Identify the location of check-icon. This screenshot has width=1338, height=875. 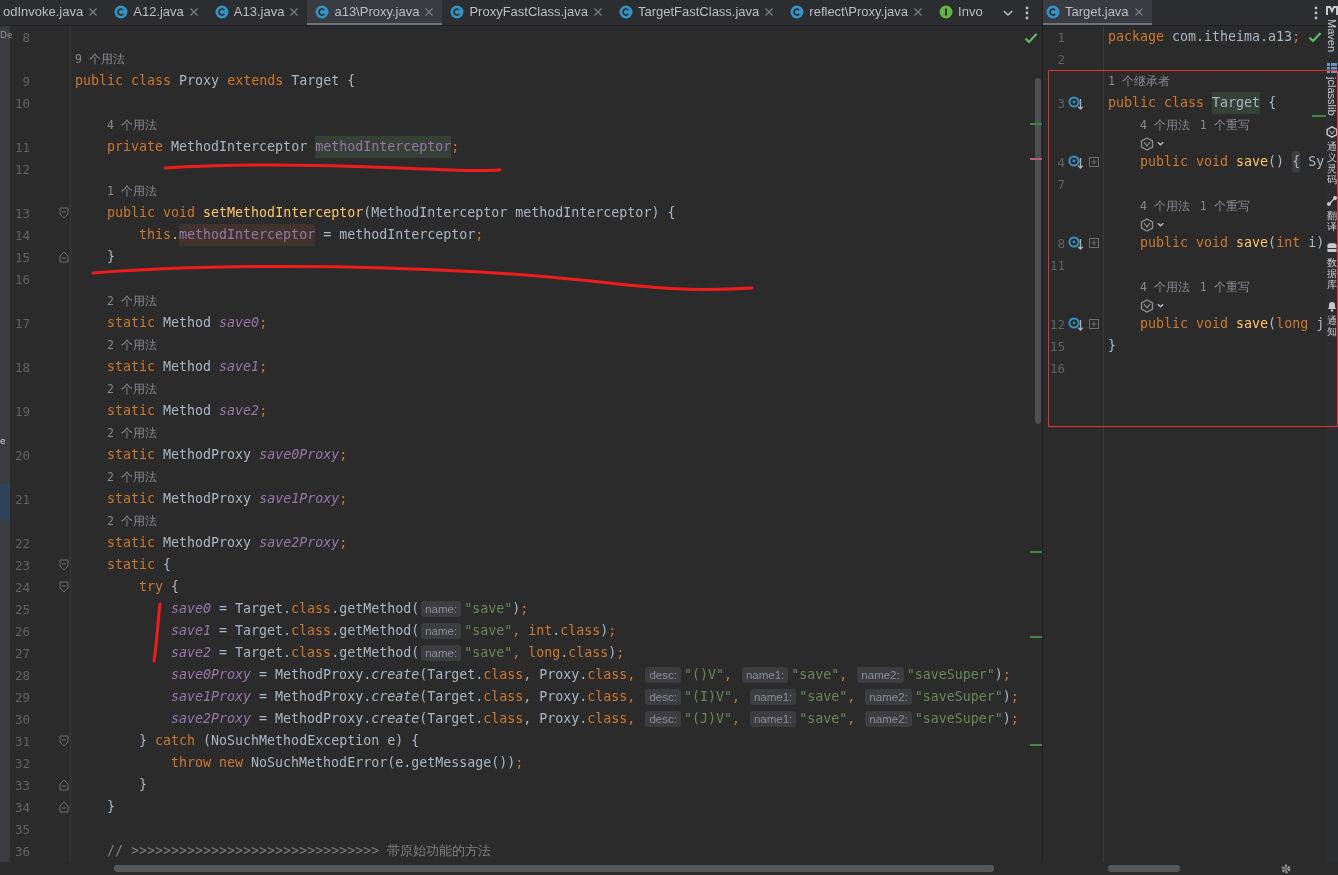
(1031, 38).